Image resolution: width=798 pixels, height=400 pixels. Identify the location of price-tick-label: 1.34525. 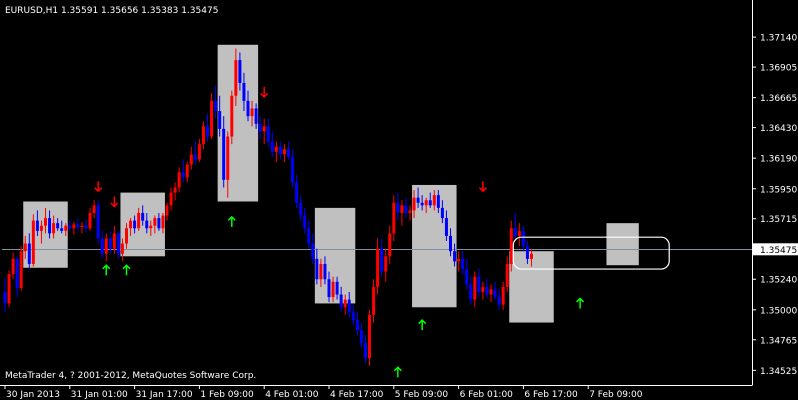
(778, 372).